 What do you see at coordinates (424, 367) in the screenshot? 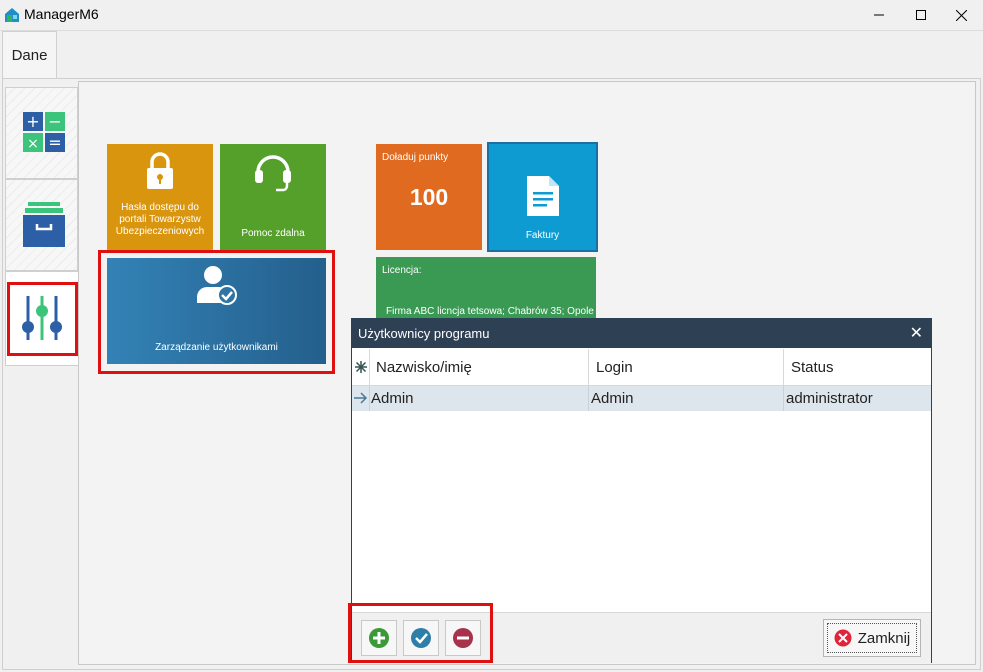
I see `column-header-name: Nazwisko/imię` at bounding box center [424, 367].